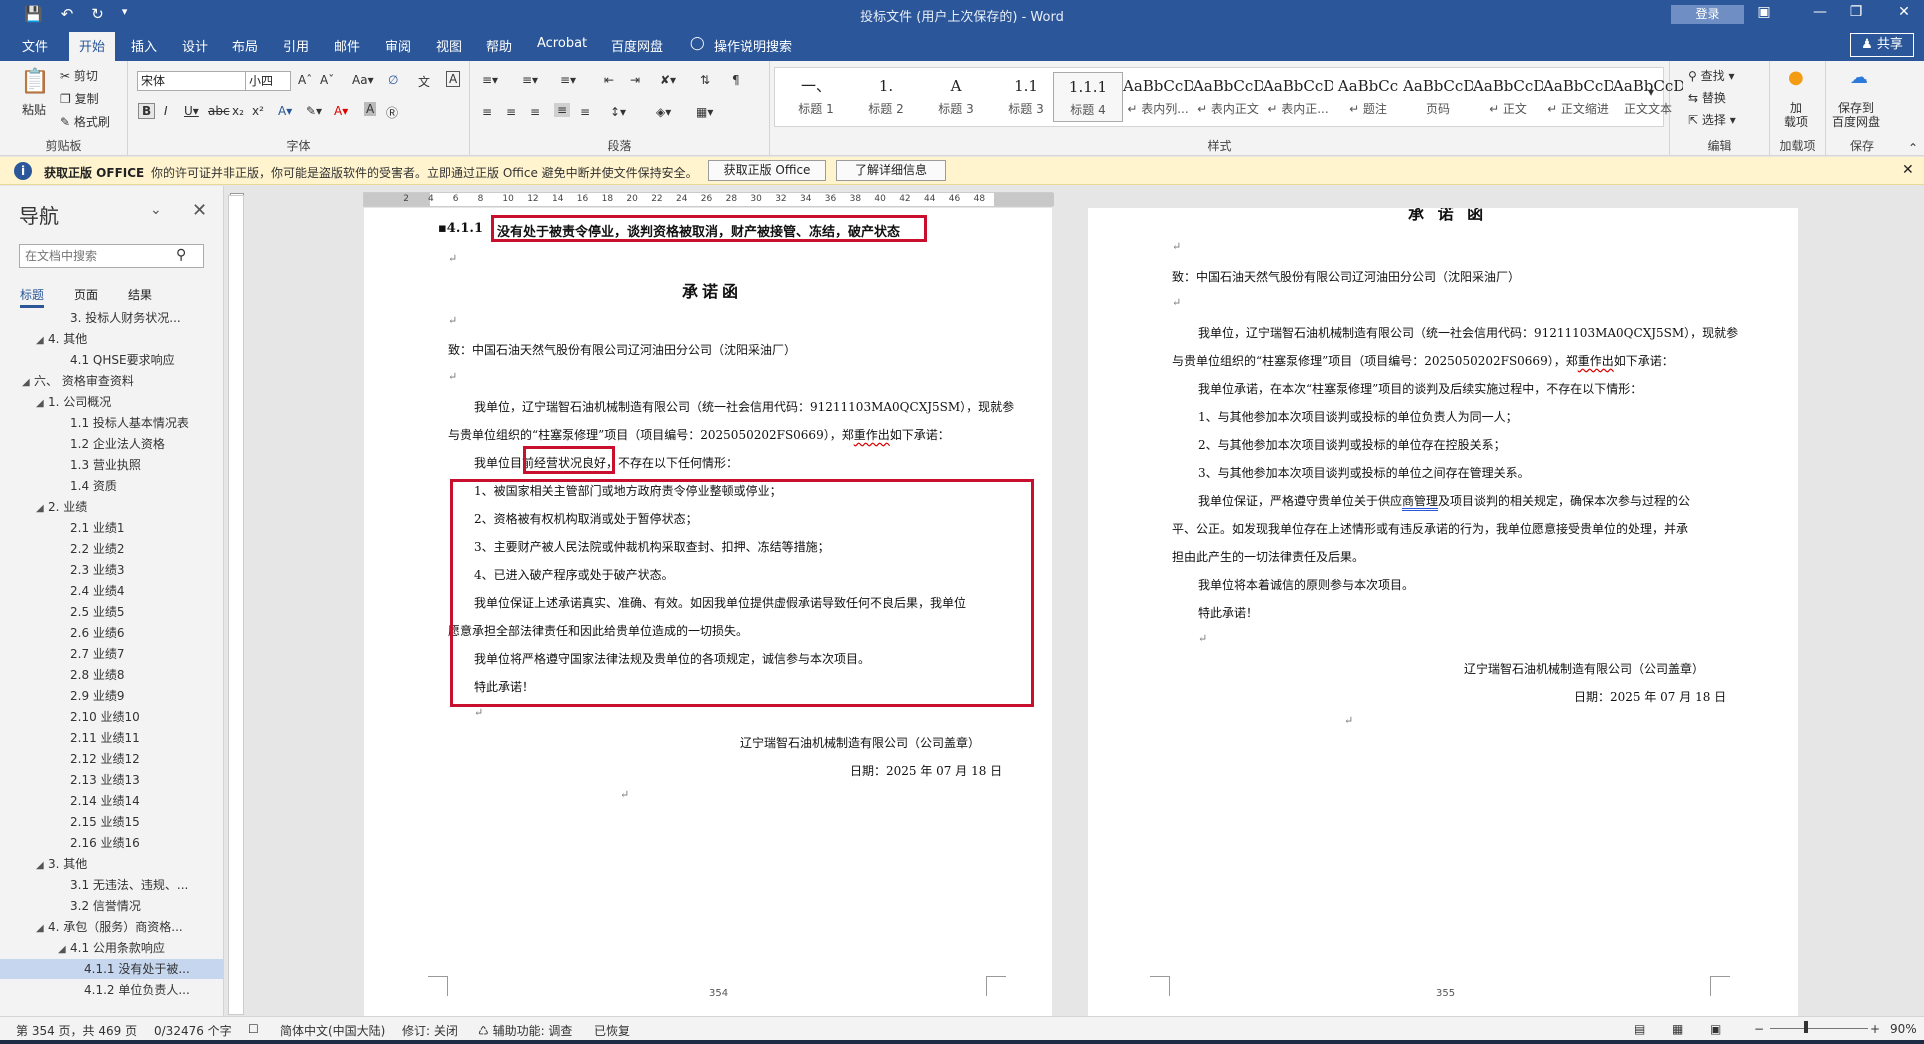 Image resolution: width=1924 pixels, height=1044 pixels. What do you see at coordinates (305, 80) in the screenshot?
I see `grow-font-icon: Aˆ` at bounding box center [305, 80].